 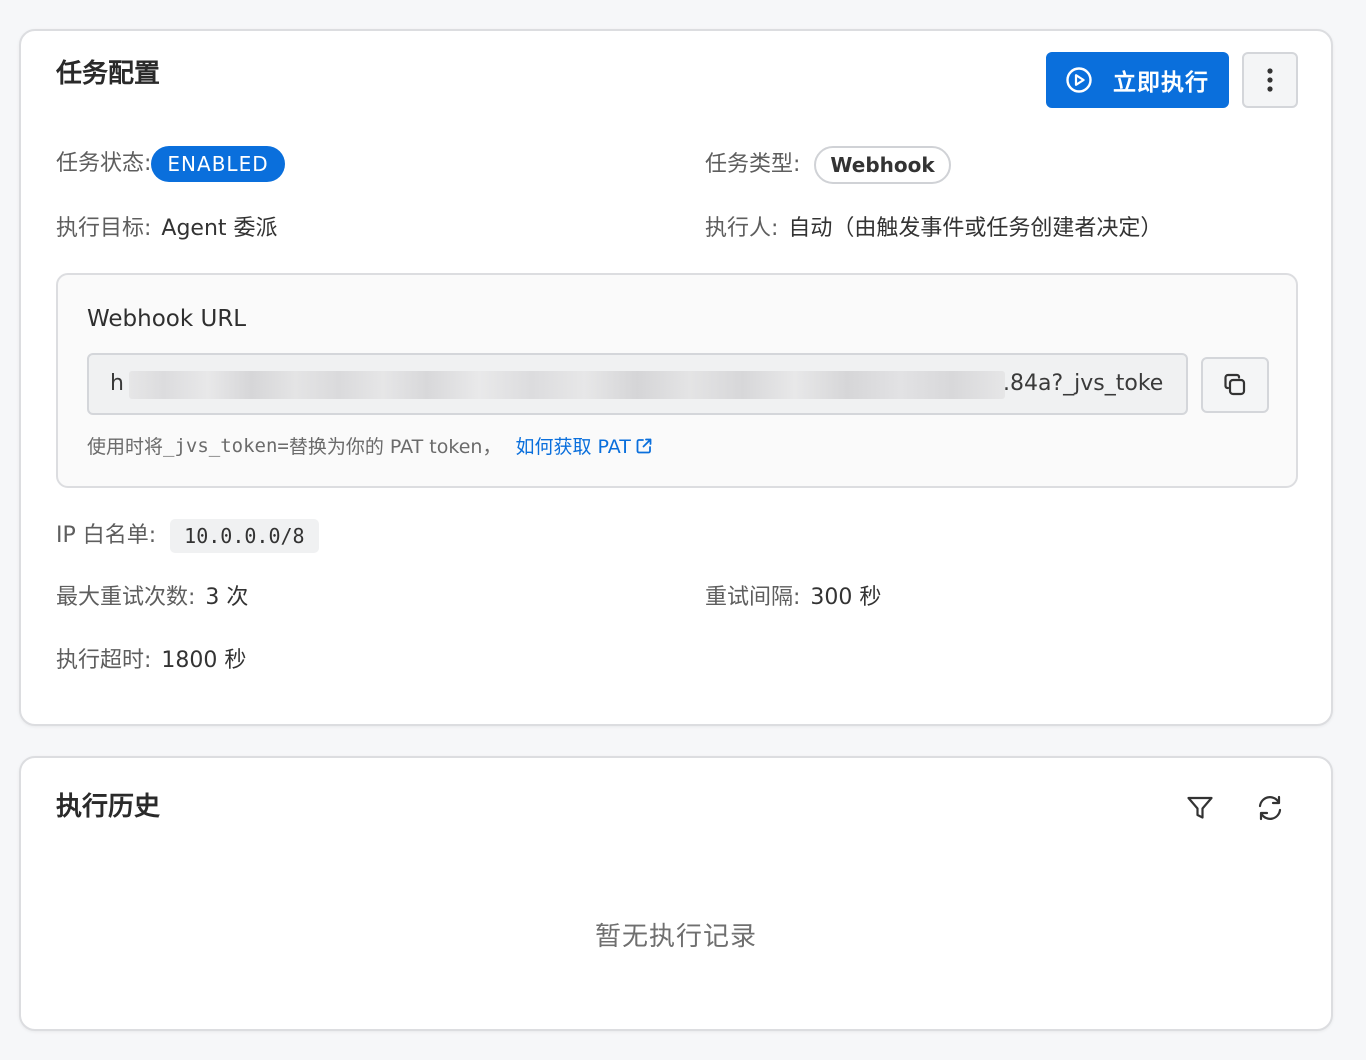 I want to click on webhook-url-title: Webhook URL, so click(x=167, y=319).